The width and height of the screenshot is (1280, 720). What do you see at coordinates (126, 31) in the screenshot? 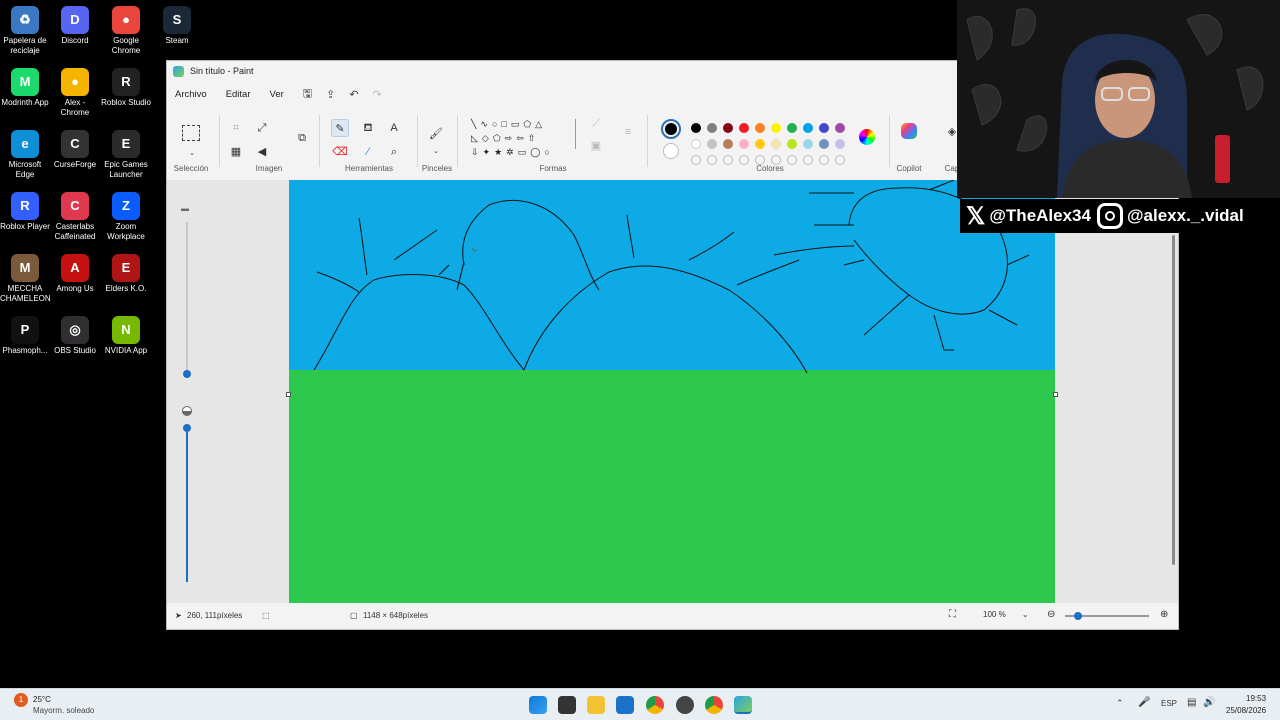
I see `desktop-icon: ● Google Chrome` at bounding box center [126, 31].